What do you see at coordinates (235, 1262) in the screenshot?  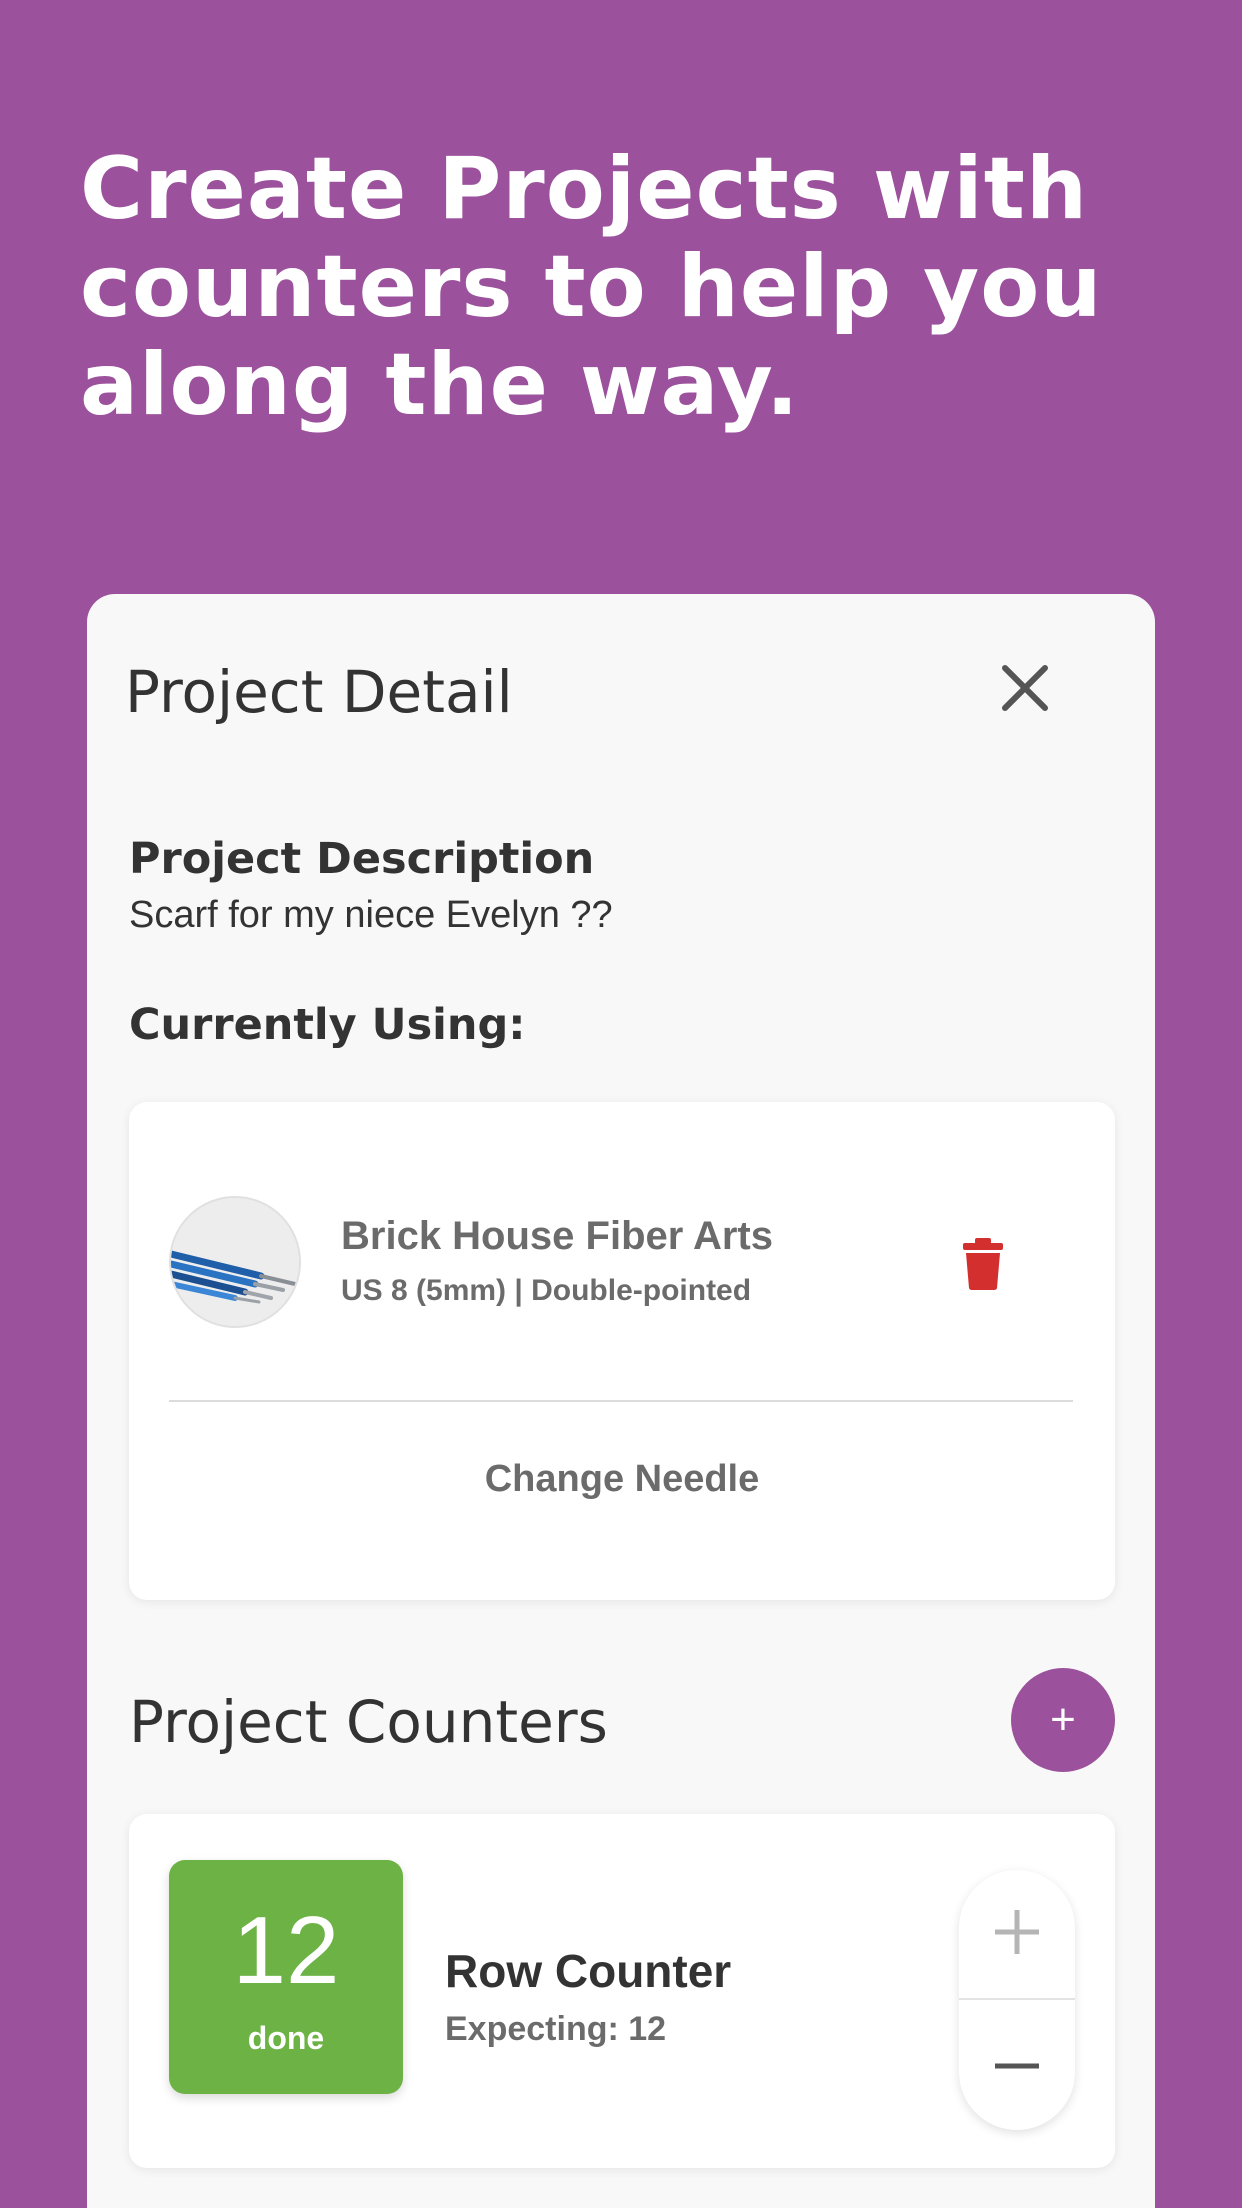 I see `needle-image` at bounding box center [235, 1262].